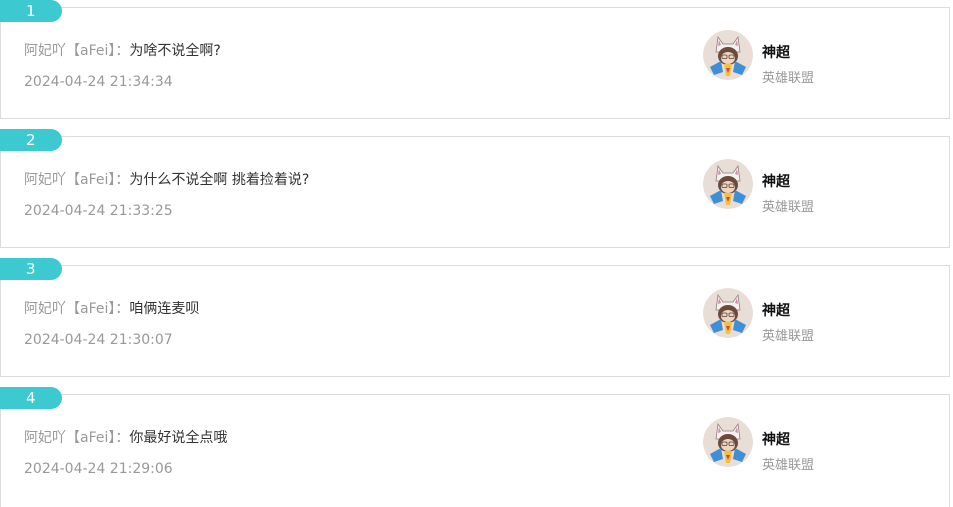 Image resolution: width=953 pixels, height=507 pixels. Describe the element at coordinates (98, 211) in the screenshot. I see `comment-timestamp: 2024-04-24 21:33:25` at that location.